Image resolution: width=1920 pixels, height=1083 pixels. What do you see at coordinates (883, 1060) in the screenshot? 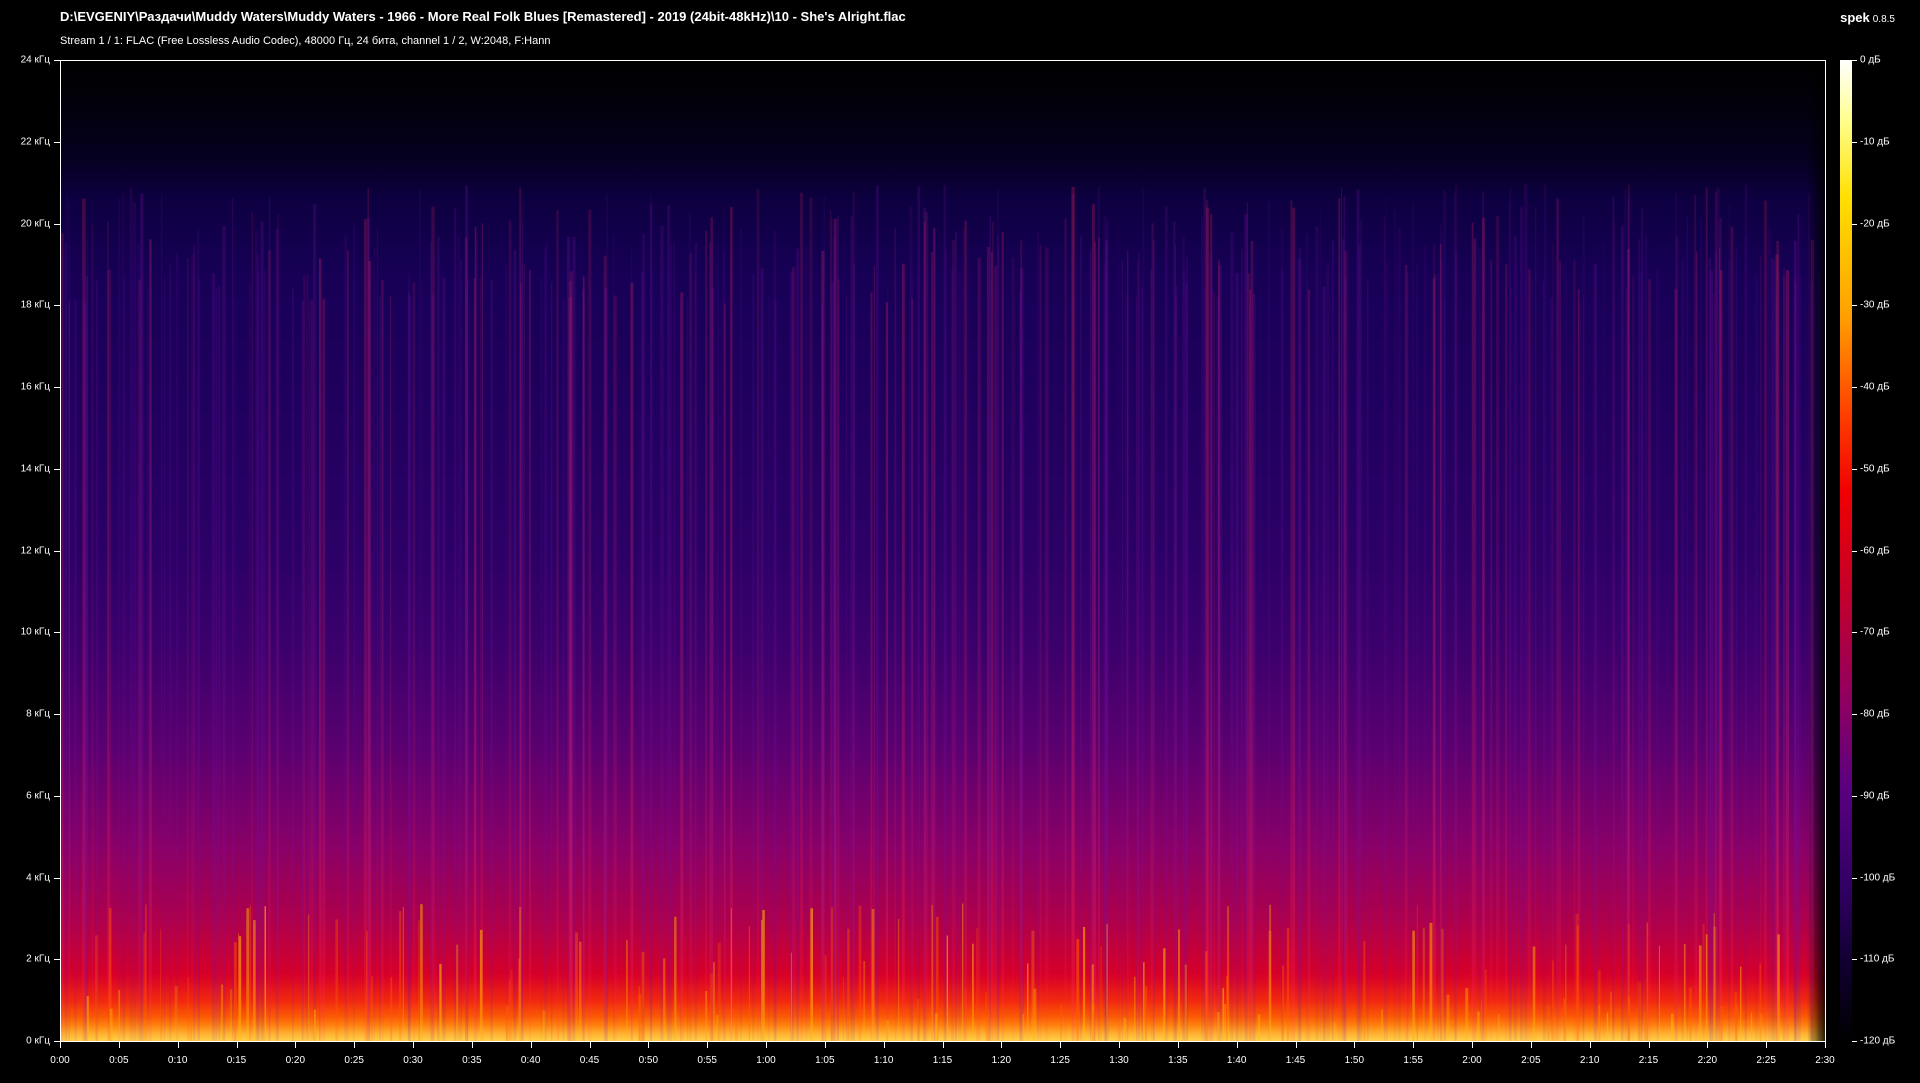
I see `time-tick-label: 1:10` at bounding box center [883, 1060].